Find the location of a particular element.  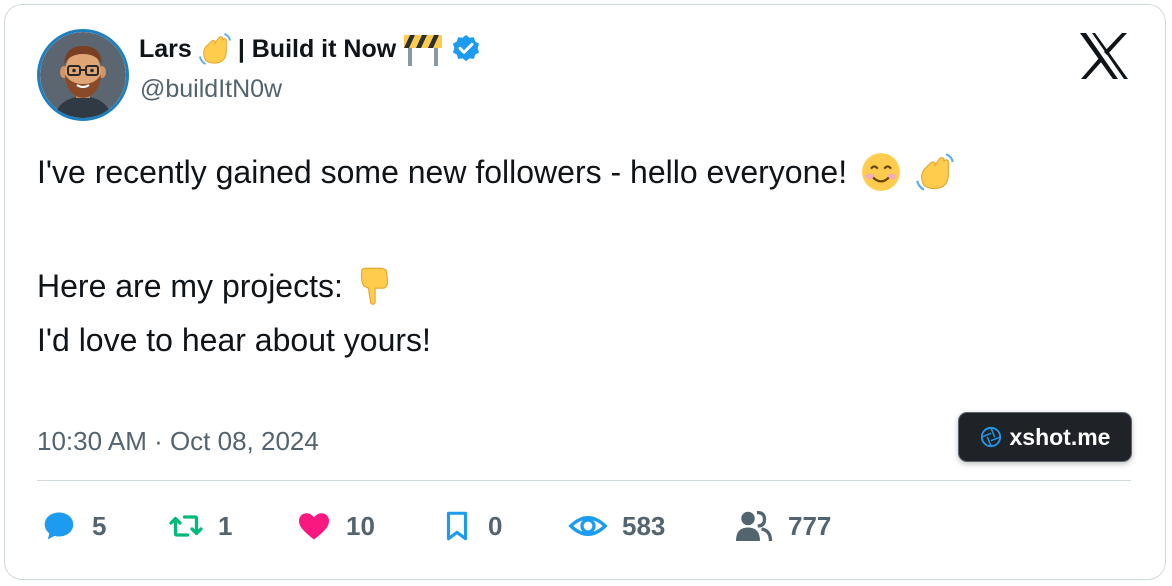

retweet-icon is located at coordinates (186, 526).